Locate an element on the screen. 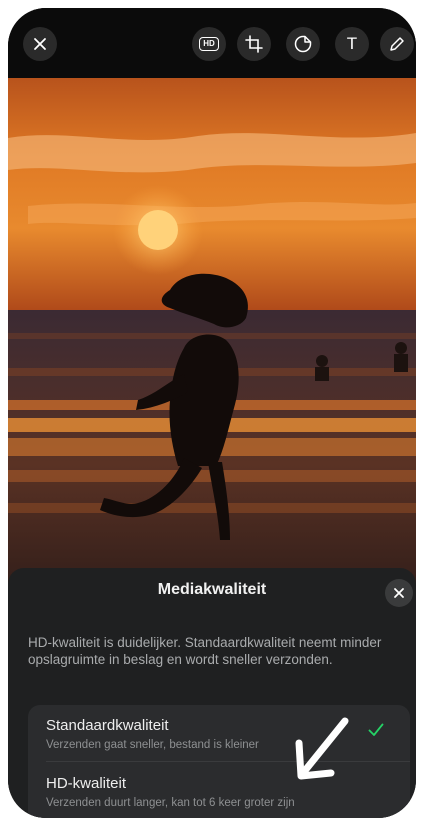 Image resolution: width=424 pixels, height=823 pixels. crop-icon is located at coordinates (254, 44).